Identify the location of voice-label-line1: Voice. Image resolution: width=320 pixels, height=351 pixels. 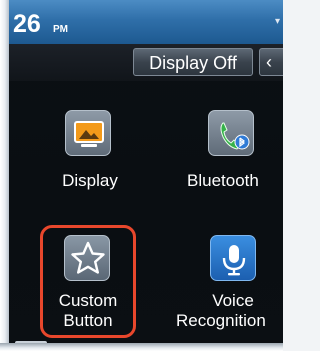
(233, 300).